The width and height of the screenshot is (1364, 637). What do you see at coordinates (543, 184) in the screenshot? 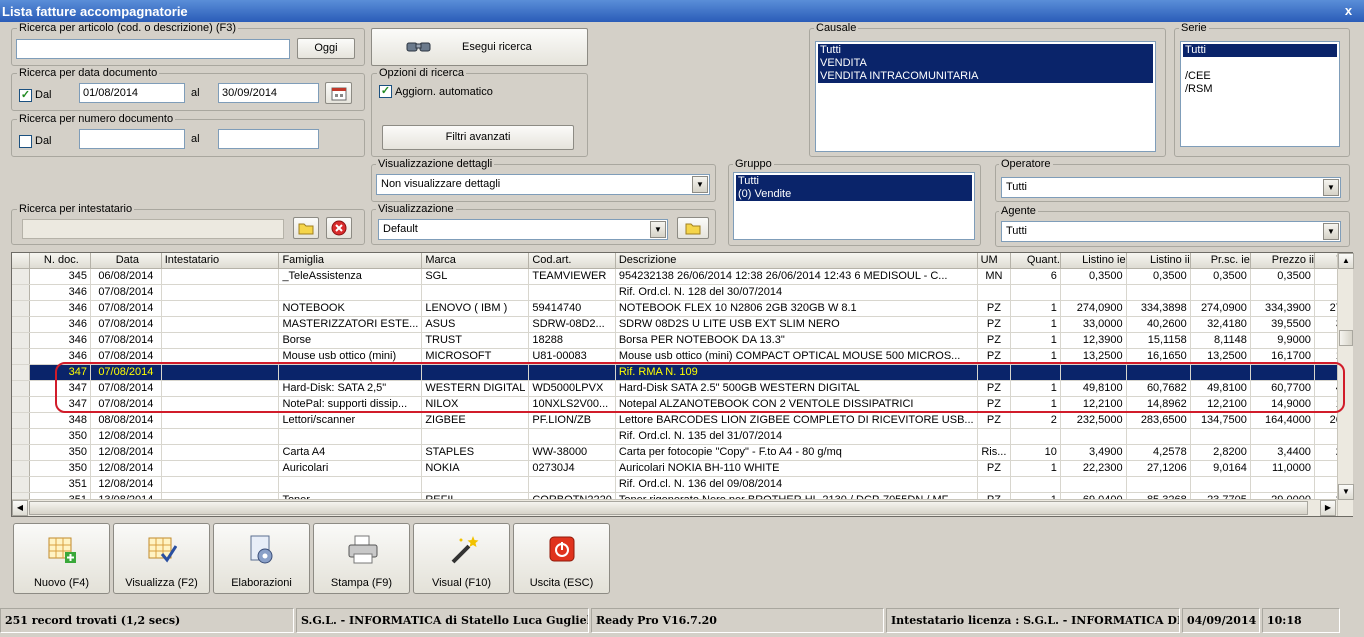
I see `details-select: Non visualizzare dettagli ▼` at bounding box center [543, 184].